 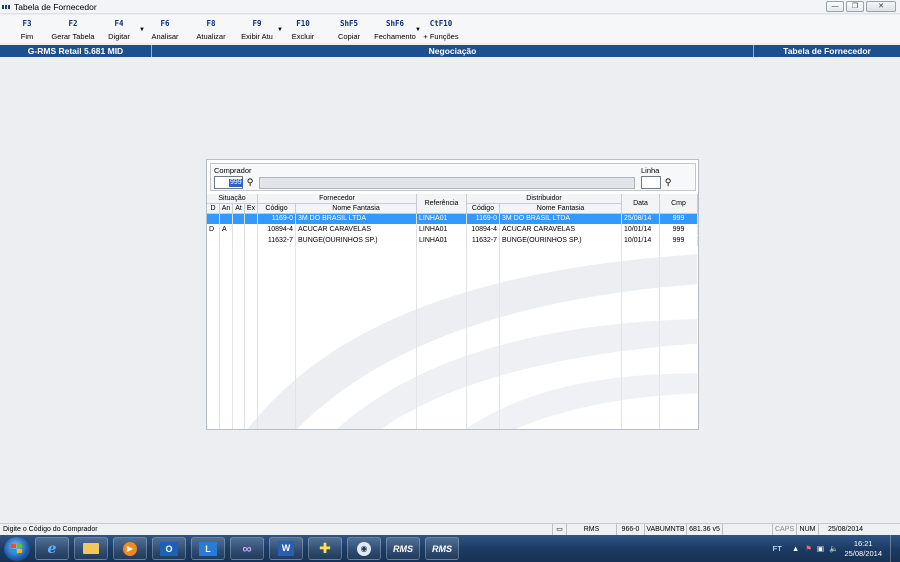 I want to click on status-caps: CAPS, so click(x=784, y=529).